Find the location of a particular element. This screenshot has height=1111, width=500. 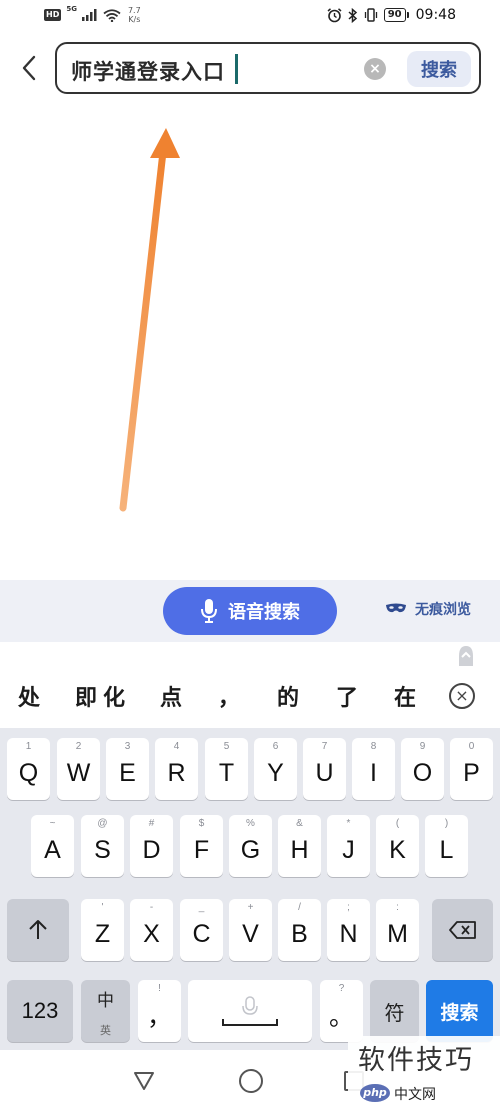

candidate-word: 点 is located at coordinates (171, 696).